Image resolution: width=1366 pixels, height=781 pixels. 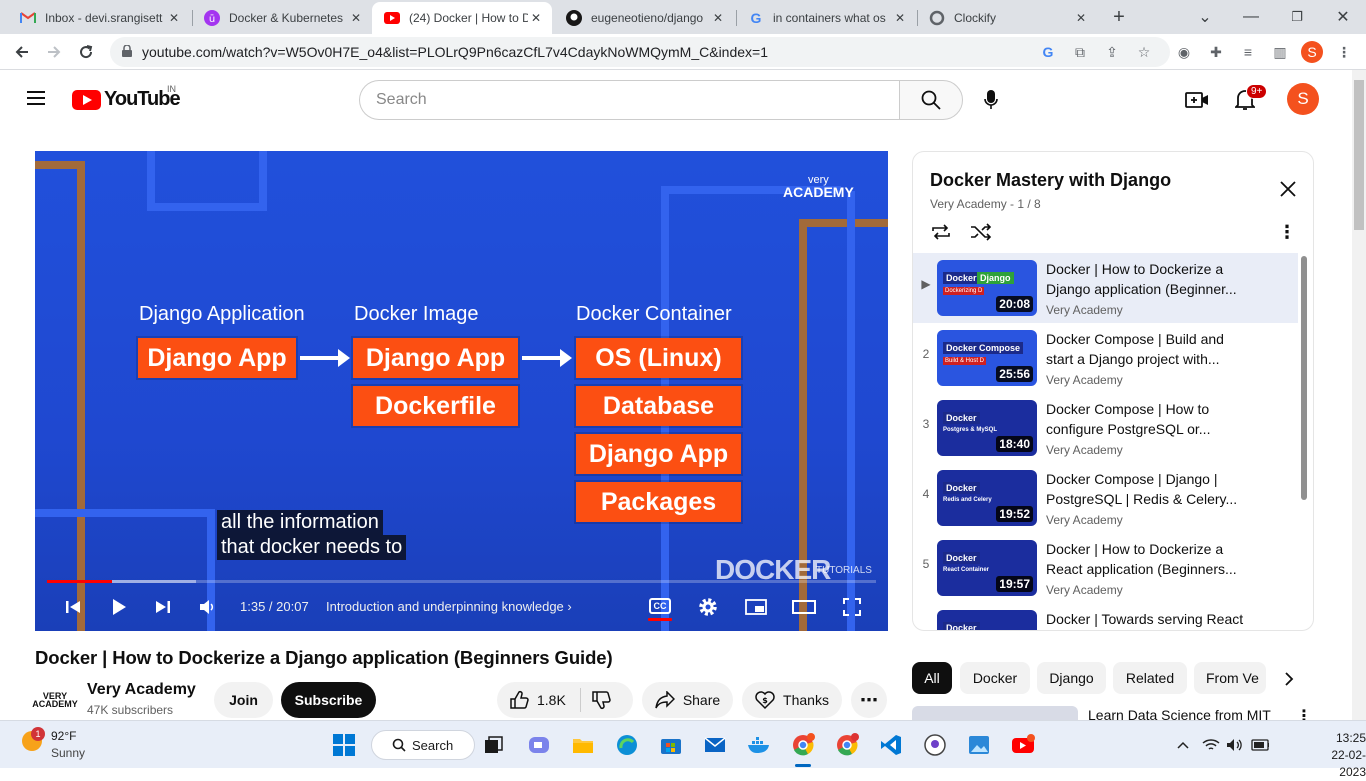 What do you see at coordinates (163, 607) in the screenshot?
I see `next-icon` at bounding box center [163, 607].